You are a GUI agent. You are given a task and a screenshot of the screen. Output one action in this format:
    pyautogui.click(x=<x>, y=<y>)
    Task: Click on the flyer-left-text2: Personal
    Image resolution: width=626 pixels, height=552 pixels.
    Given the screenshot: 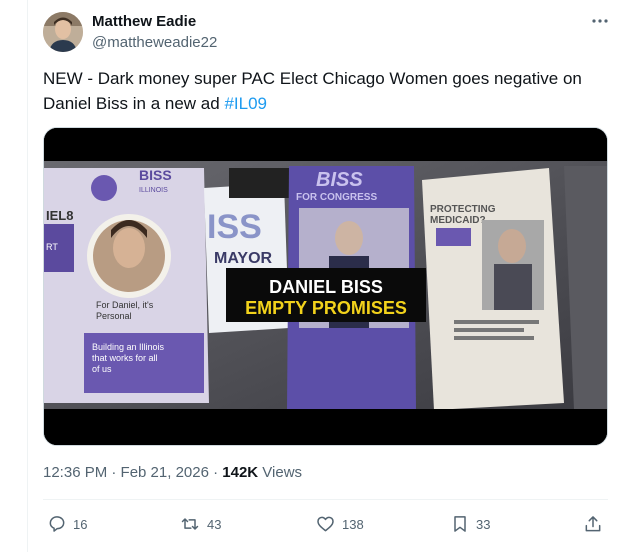 What is the action you would take?
    pyautogui.click(x=114, y=316)
    